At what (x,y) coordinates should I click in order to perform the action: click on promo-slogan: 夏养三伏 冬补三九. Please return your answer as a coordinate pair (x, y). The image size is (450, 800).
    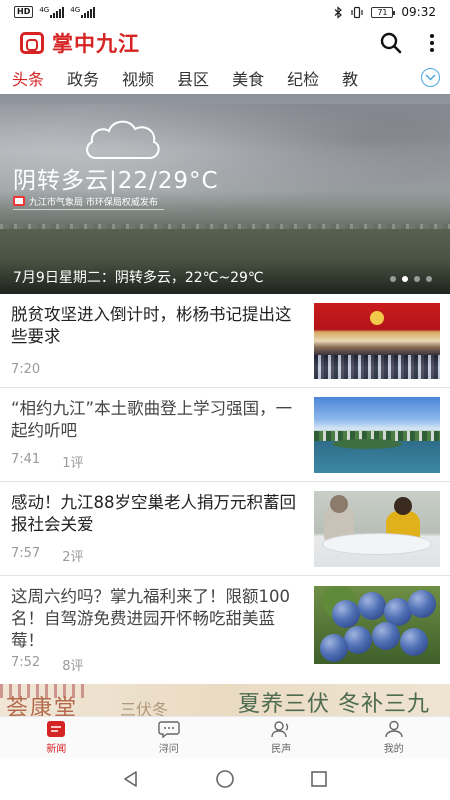
    Looking at the image, I should click on (334, 704).